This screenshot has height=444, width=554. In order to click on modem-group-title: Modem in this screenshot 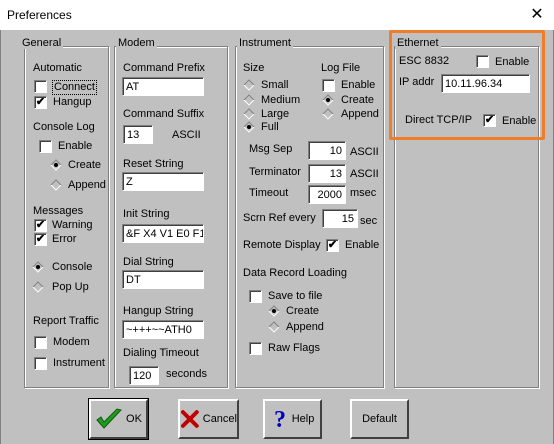, I will do `click(136, 43)`.